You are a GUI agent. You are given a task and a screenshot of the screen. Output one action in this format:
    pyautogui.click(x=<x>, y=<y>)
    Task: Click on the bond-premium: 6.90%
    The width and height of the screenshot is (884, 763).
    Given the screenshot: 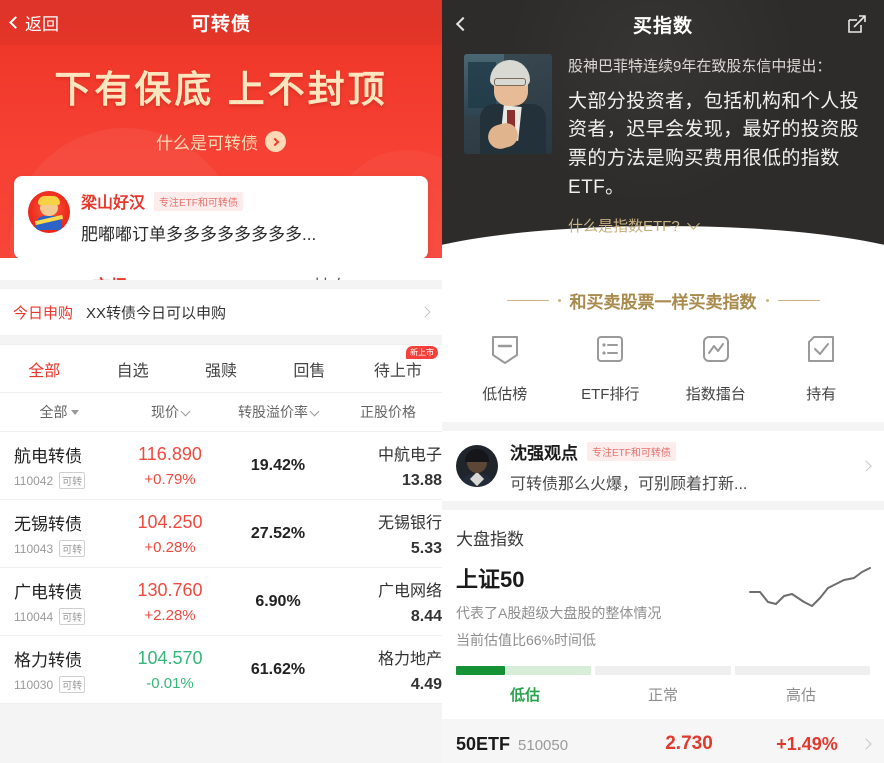 What is the action you would take?
    pyautogui.click(x=278, y=601)
    